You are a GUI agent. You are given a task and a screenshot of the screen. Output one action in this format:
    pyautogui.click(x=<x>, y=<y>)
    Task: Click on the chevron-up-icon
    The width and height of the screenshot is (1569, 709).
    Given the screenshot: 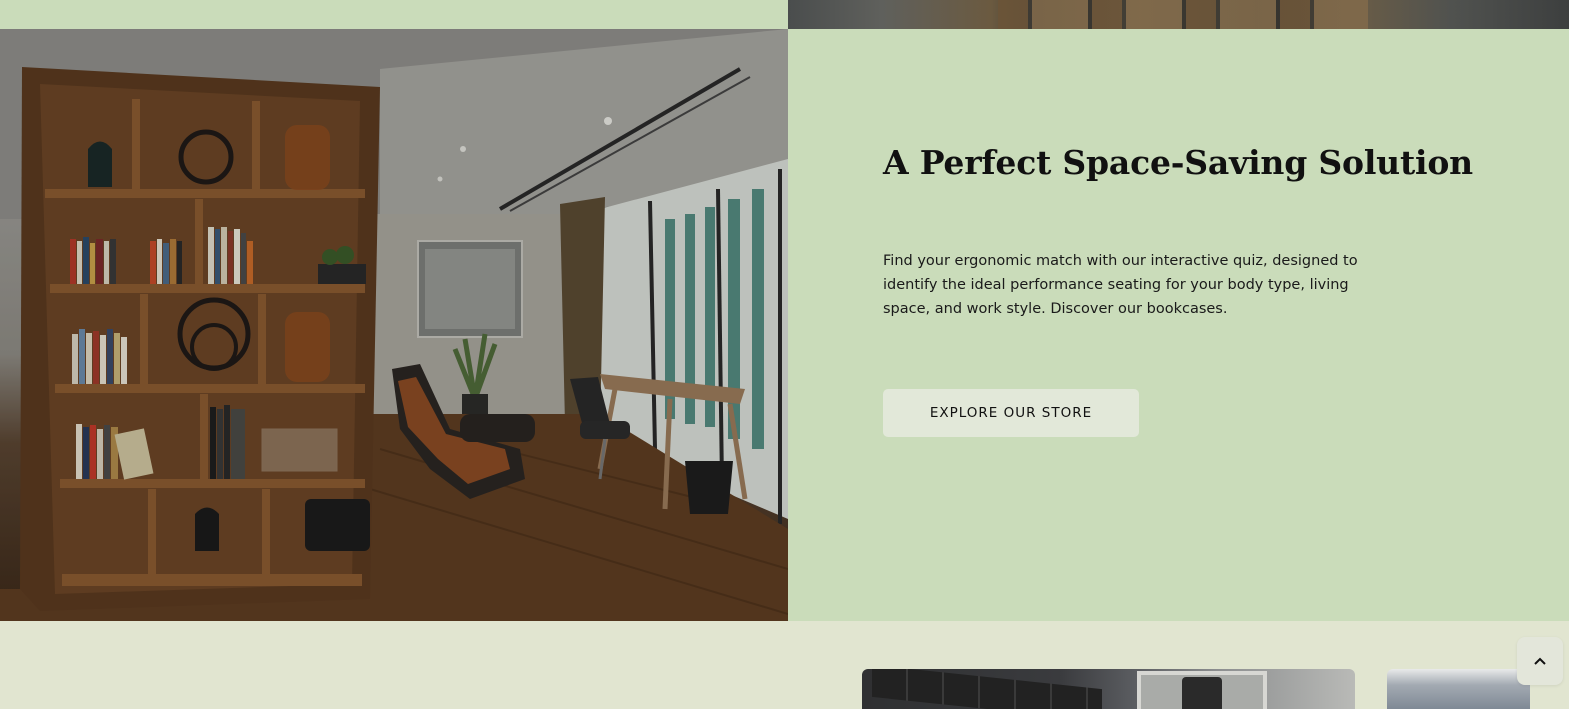 What is the action you would take?
    pyautogui.click(x=1540, y=661)
    